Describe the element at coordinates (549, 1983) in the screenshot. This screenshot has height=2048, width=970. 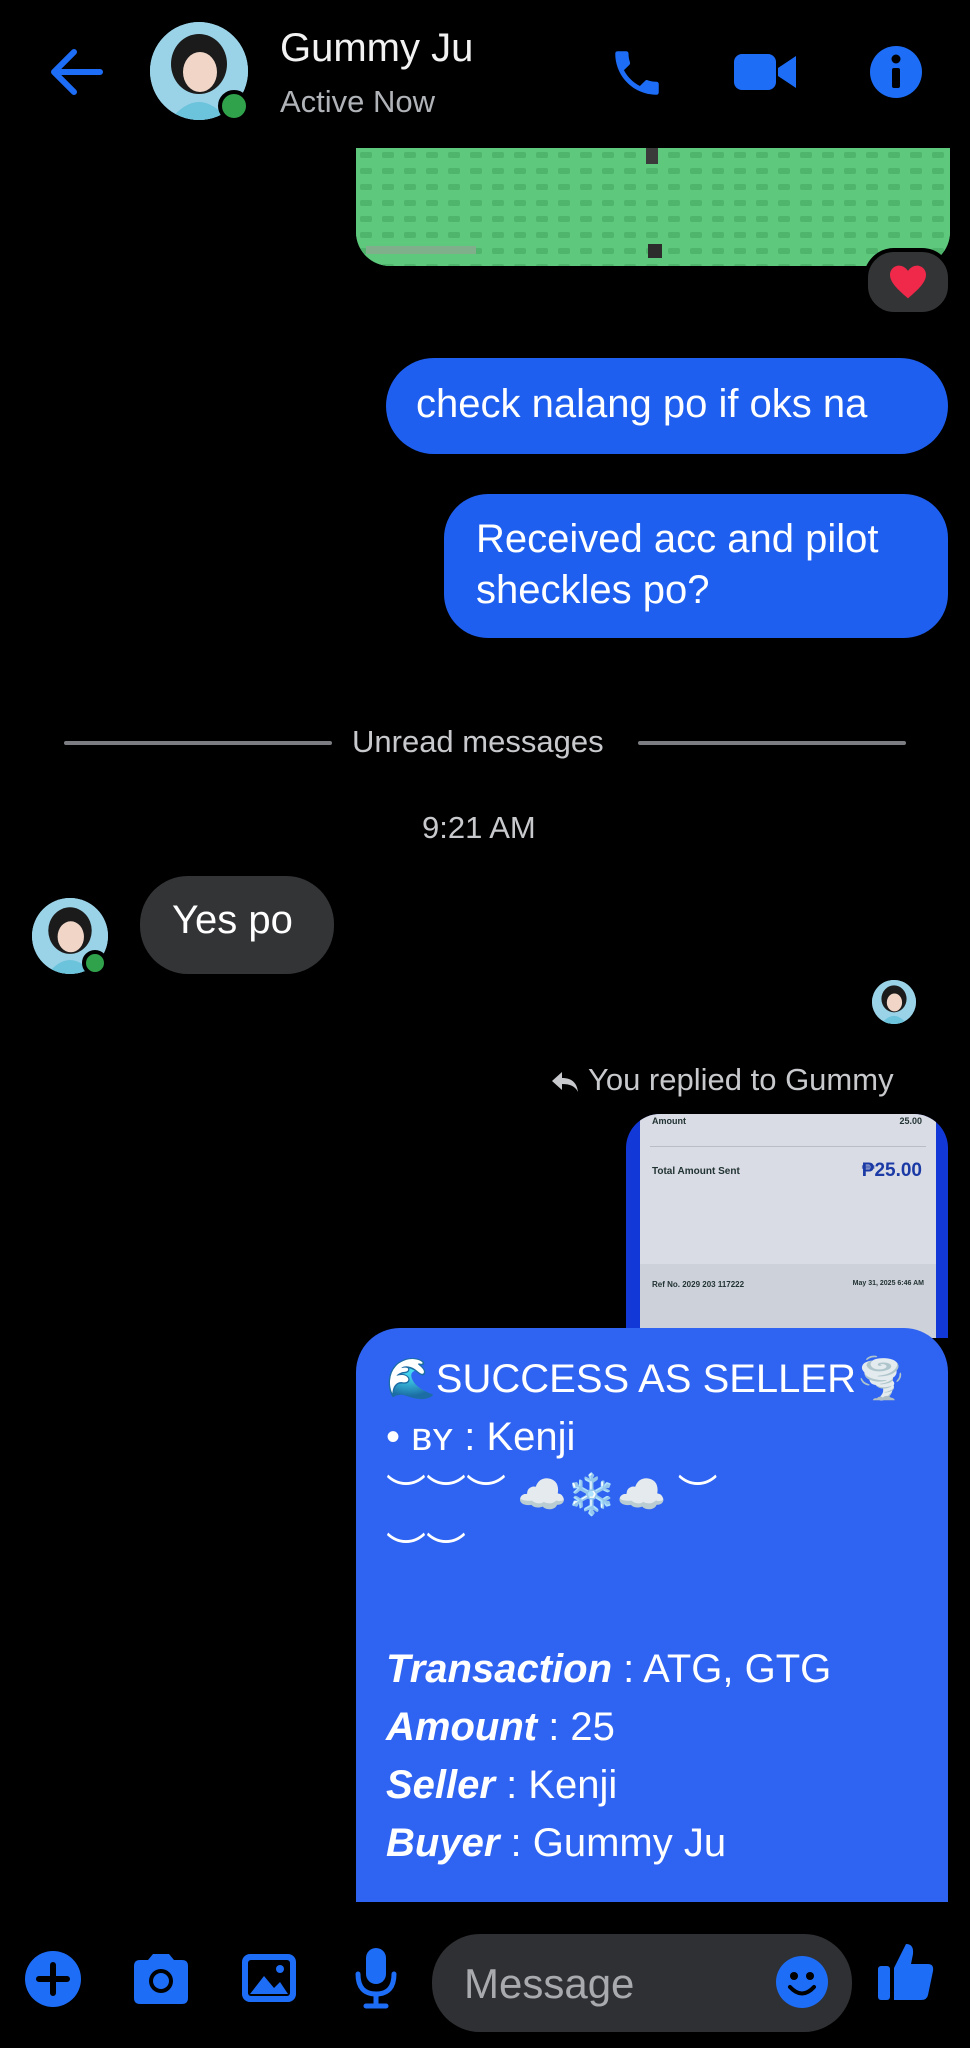
I see `message-placeholder: Message` at that location.